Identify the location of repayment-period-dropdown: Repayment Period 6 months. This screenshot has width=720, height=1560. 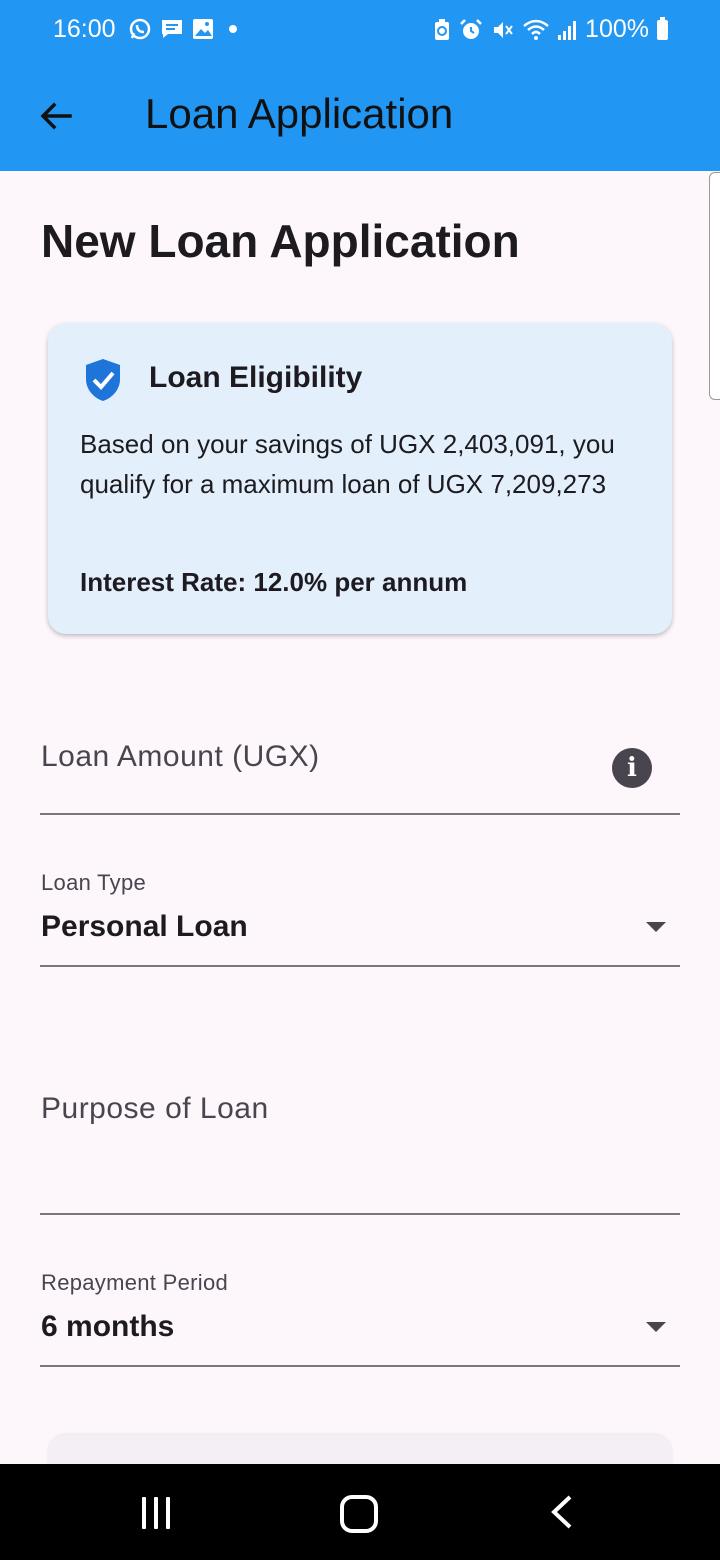
(360, 1316).